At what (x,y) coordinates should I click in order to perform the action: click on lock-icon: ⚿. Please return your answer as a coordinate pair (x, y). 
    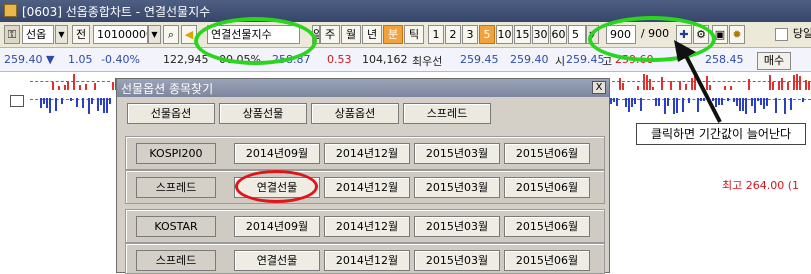
    Looking at the image, I should click on (12, 34).